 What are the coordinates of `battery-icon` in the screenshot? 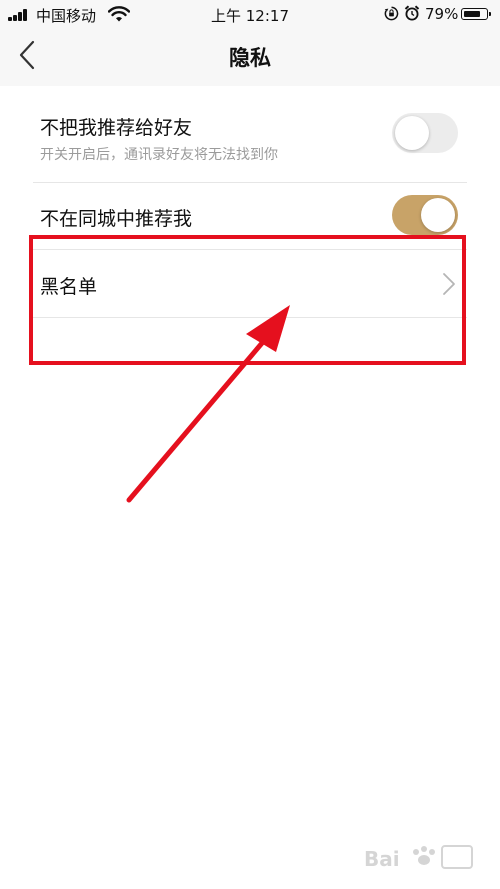 It's located at (476, 14).